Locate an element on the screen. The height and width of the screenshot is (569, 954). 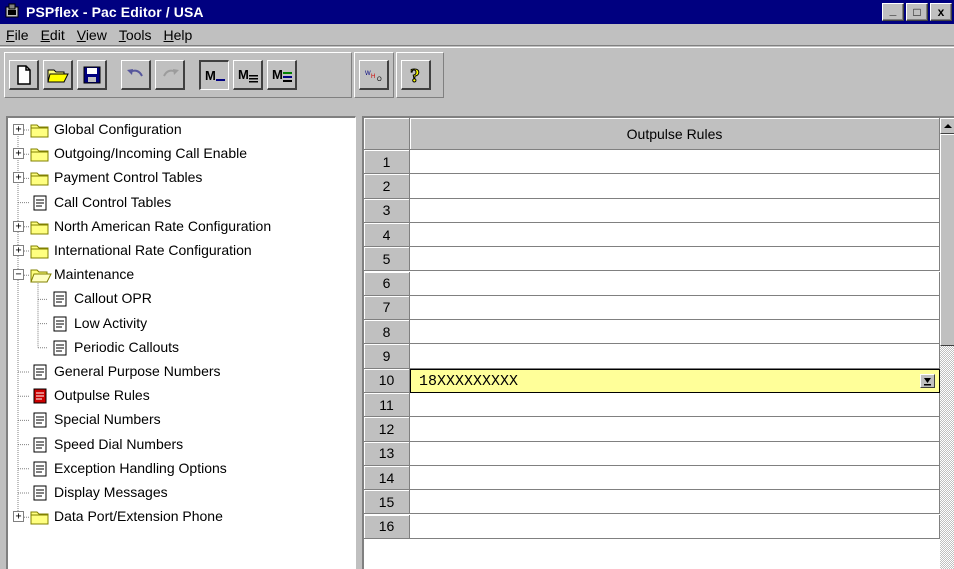
row-header: 7 is located at coordinates (387, 308).